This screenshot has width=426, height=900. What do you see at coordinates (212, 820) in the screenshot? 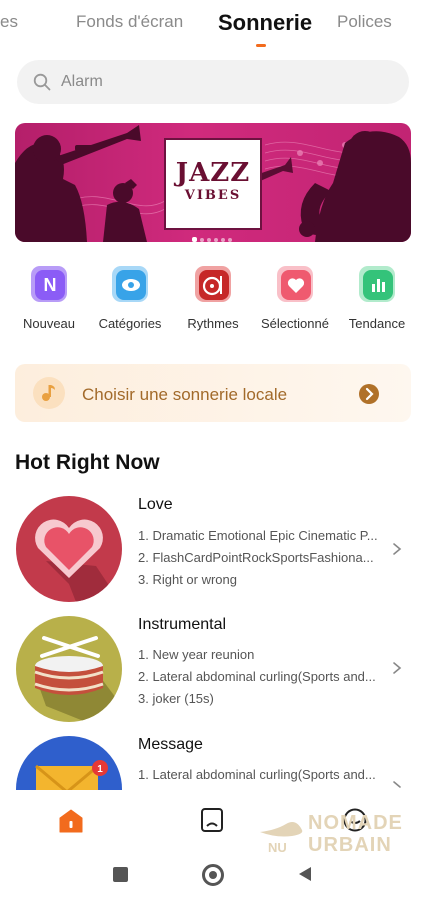
I see `bookmark-icon` at bounding box center [212, 820].